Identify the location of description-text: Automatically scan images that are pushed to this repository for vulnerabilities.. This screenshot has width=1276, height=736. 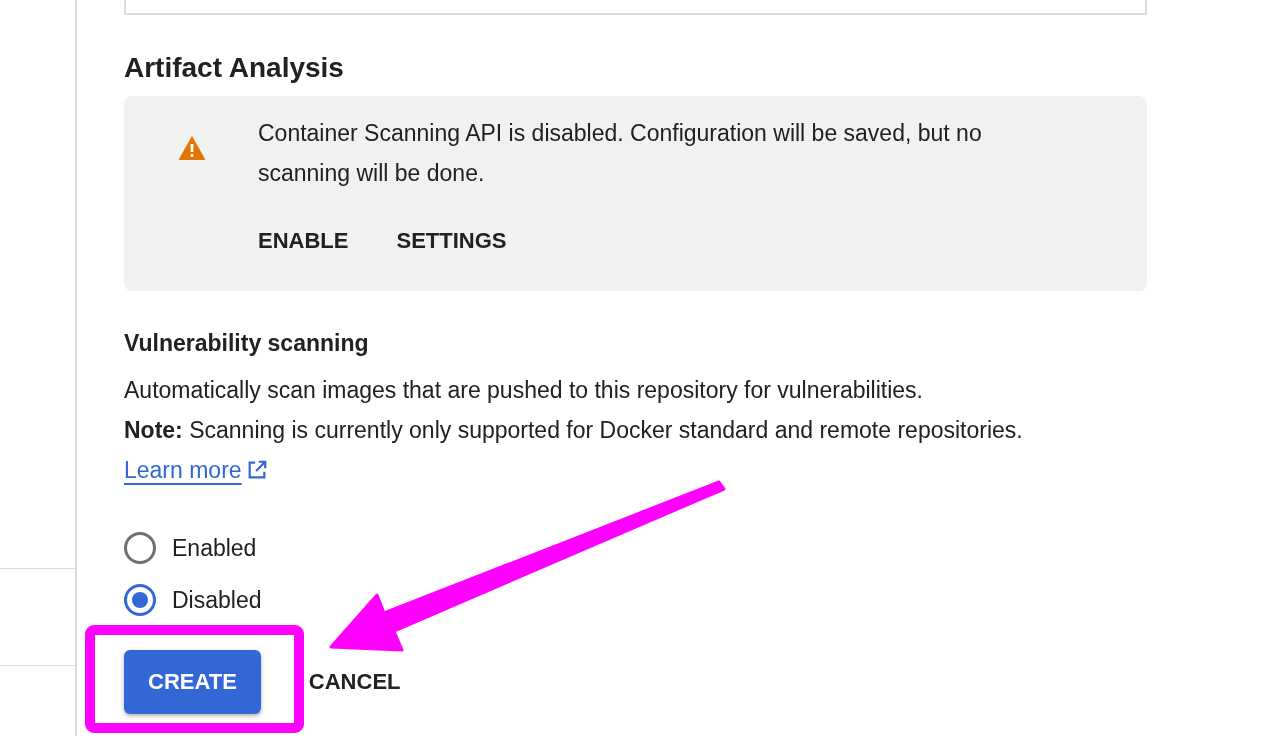
(524, 390).